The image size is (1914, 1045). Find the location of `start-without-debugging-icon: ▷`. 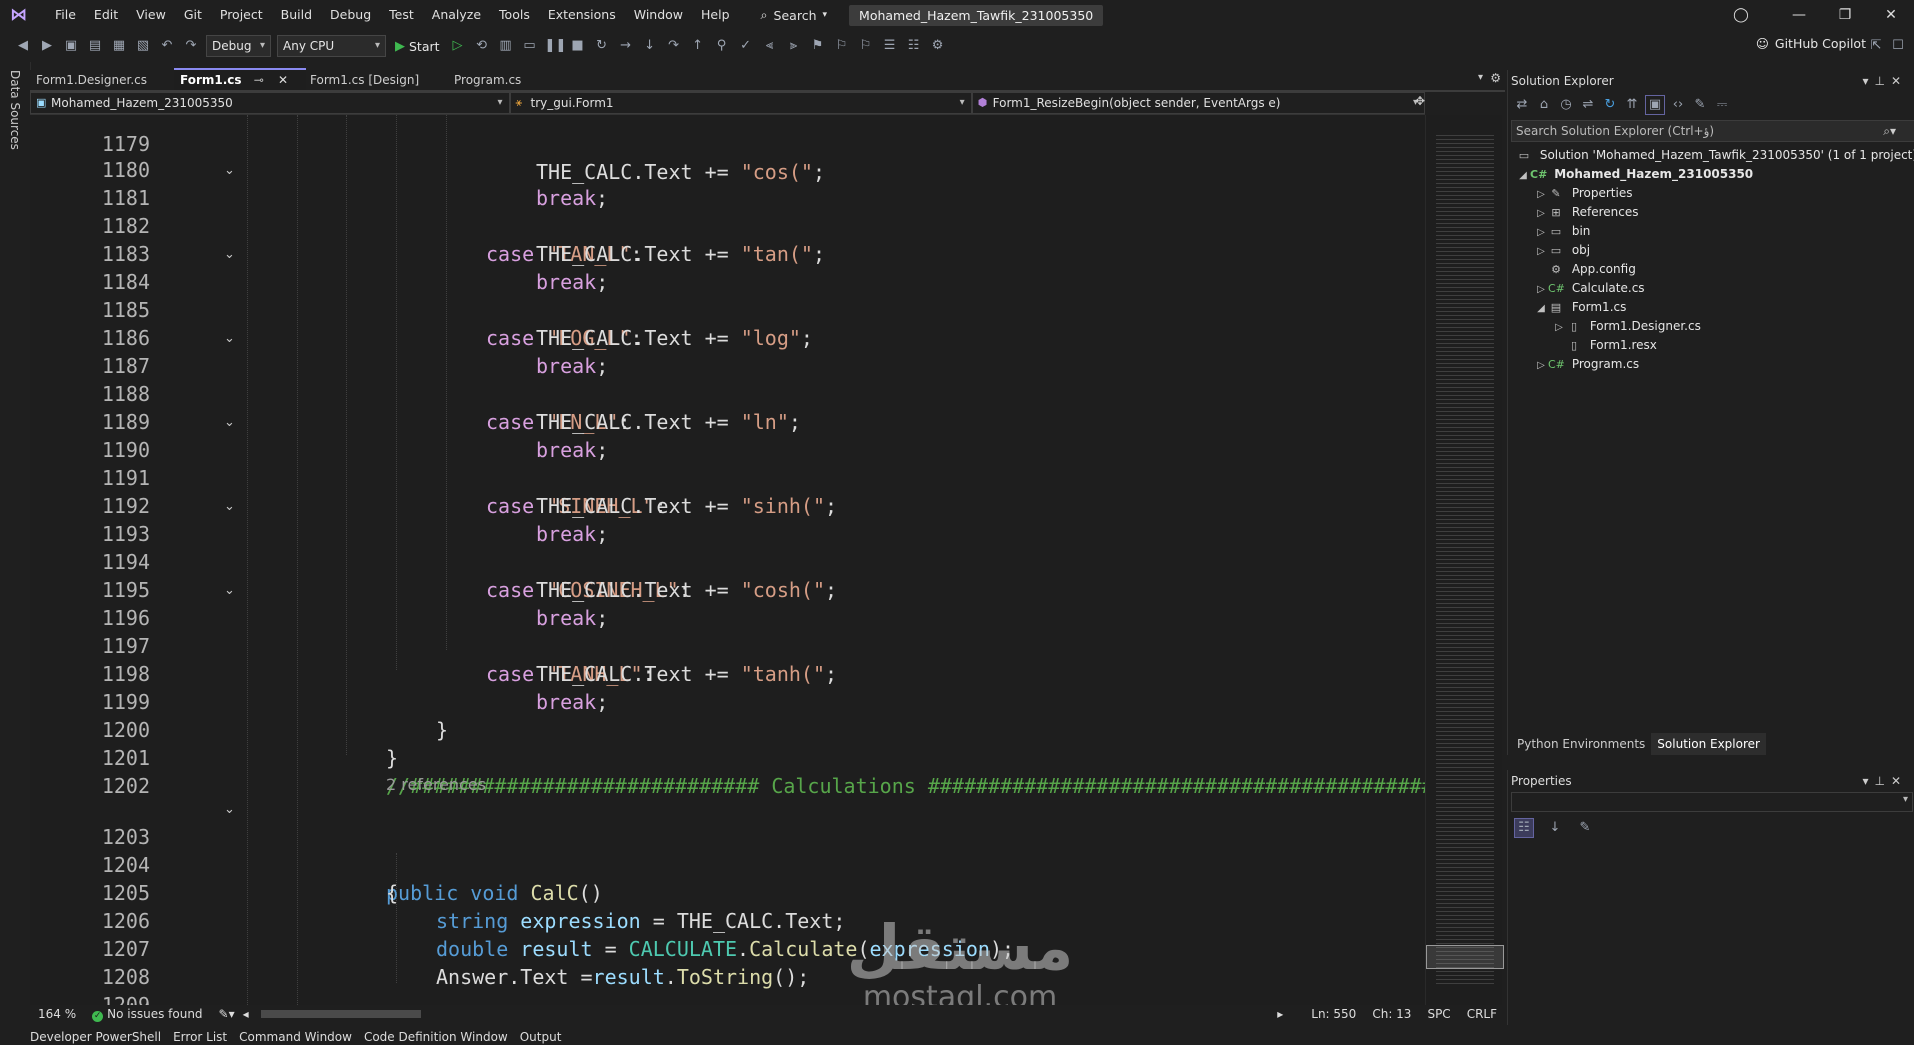

start-without-debugging-icon: ▷ is located at coordinates (458, 46).